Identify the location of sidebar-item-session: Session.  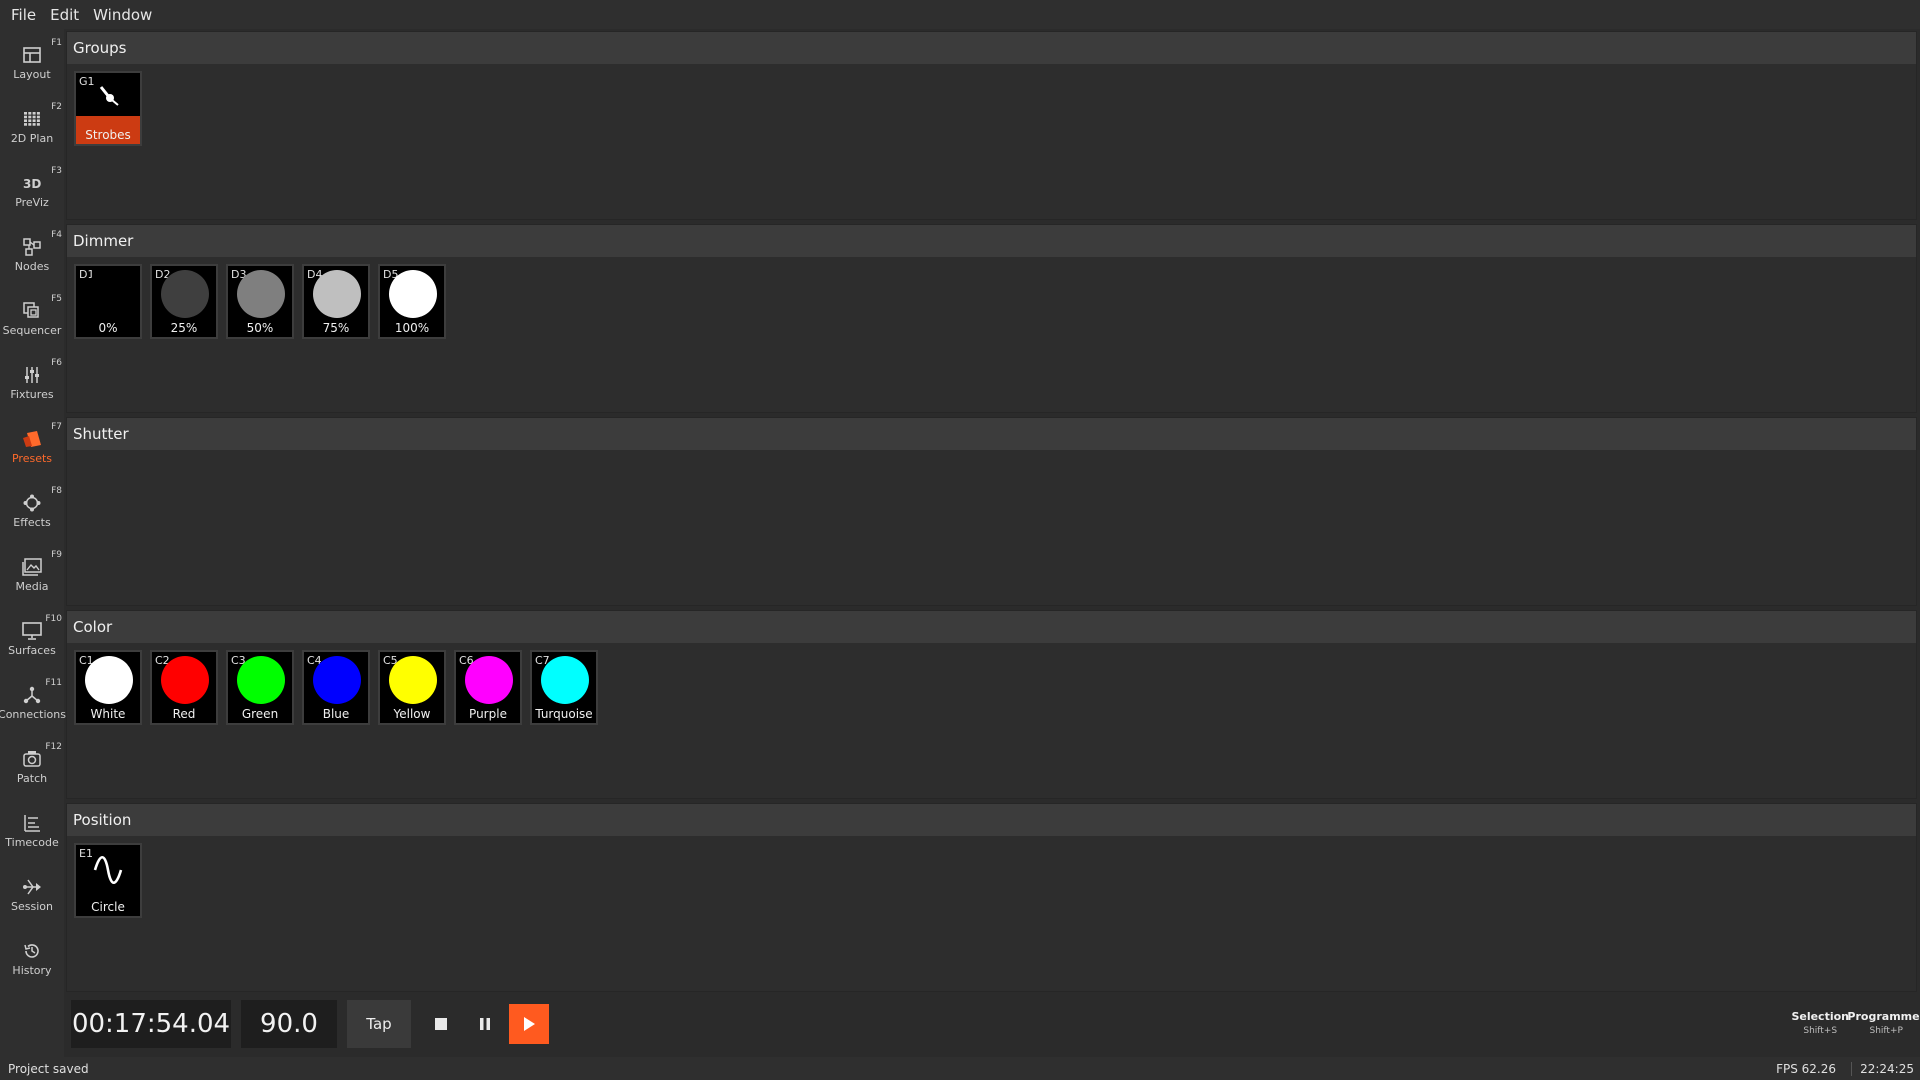
(32, 893).